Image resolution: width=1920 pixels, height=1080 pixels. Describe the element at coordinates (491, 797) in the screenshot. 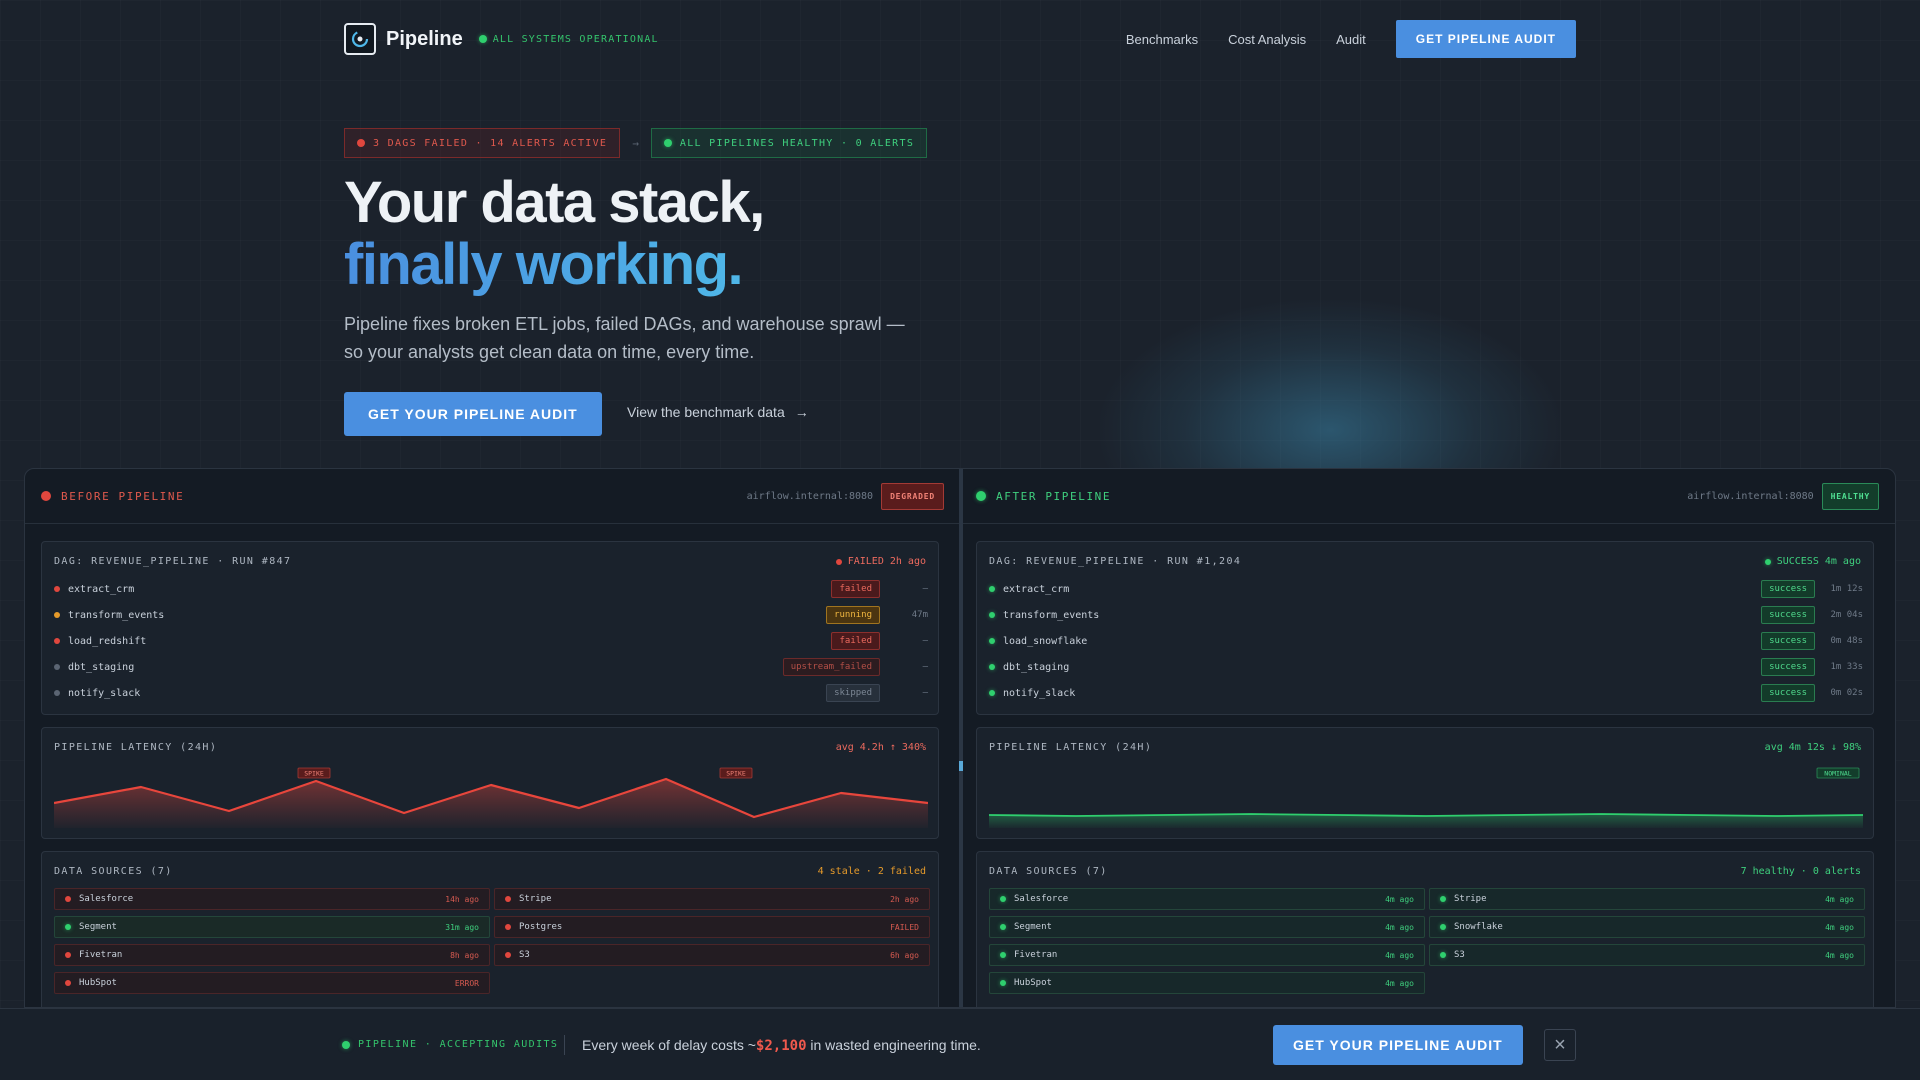

I see `before-latency-chart: SPIKE SPIKE` at that location.